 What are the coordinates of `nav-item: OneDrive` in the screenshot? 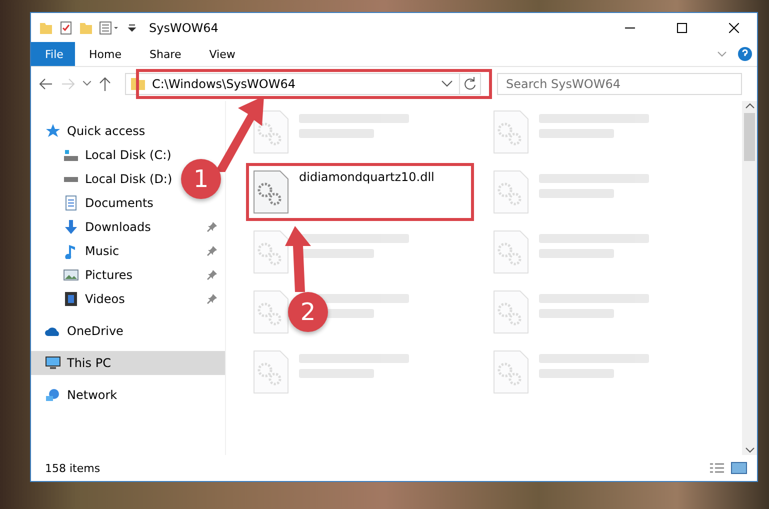 It's located at (81, 331).